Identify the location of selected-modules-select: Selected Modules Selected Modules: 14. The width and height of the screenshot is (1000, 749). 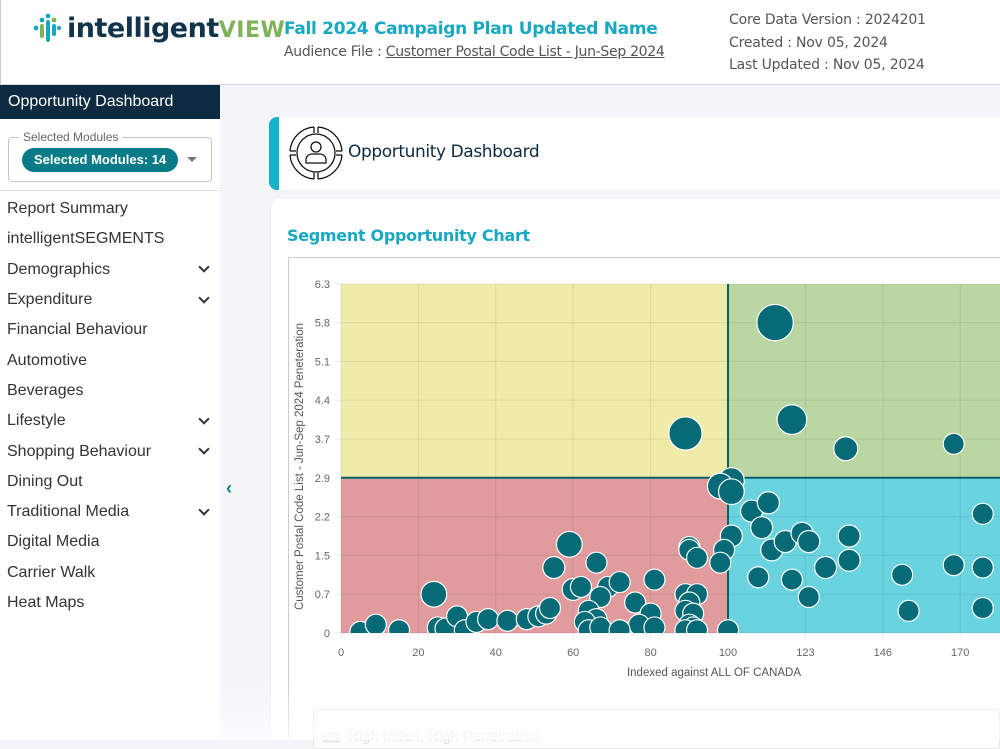
(110, 156).